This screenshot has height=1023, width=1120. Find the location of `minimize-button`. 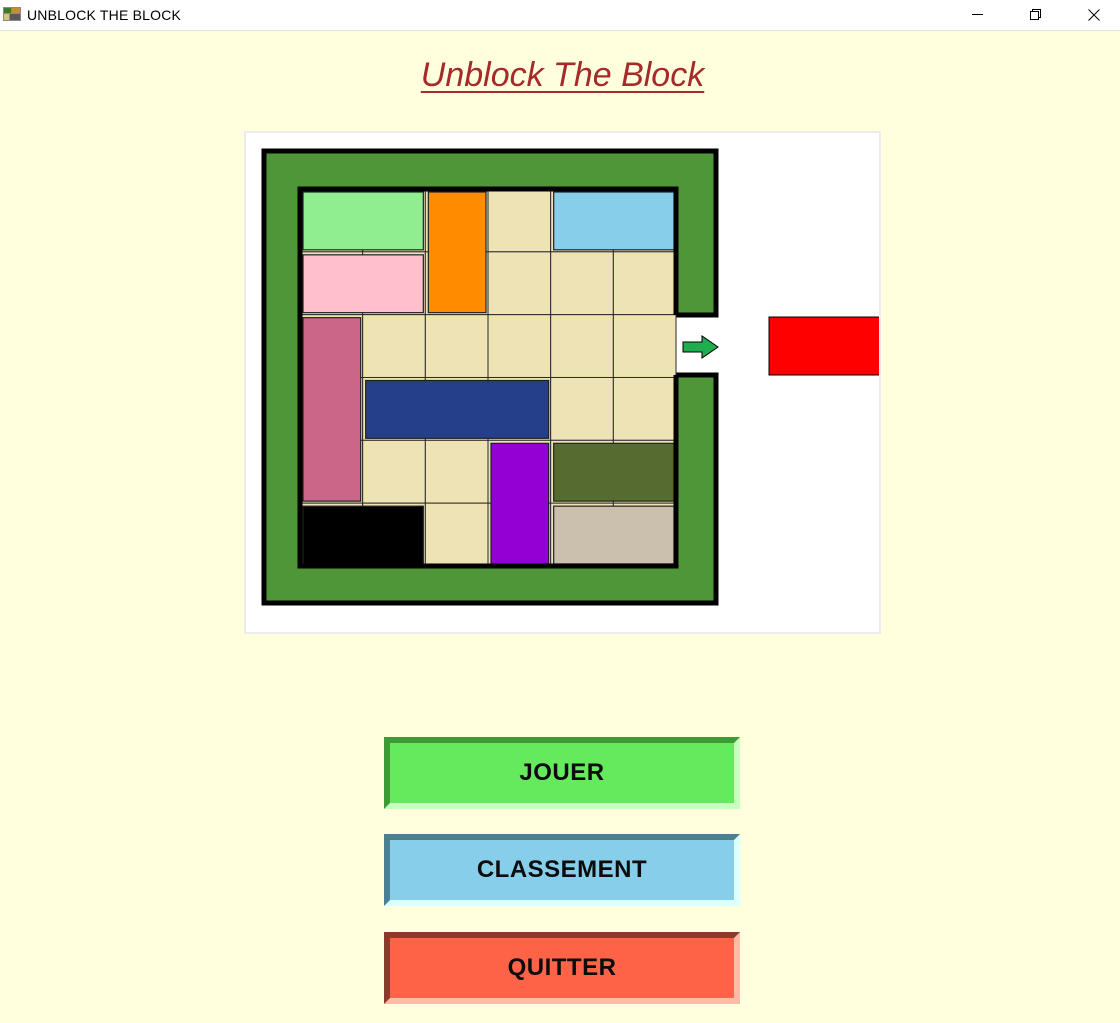

minimize-button is located at coordinates (978, 15).